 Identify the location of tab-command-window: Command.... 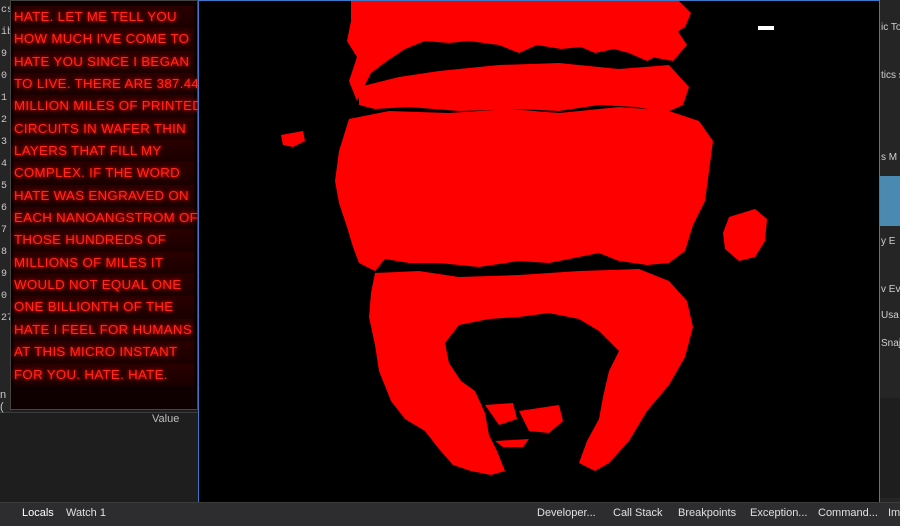
(848, 513).